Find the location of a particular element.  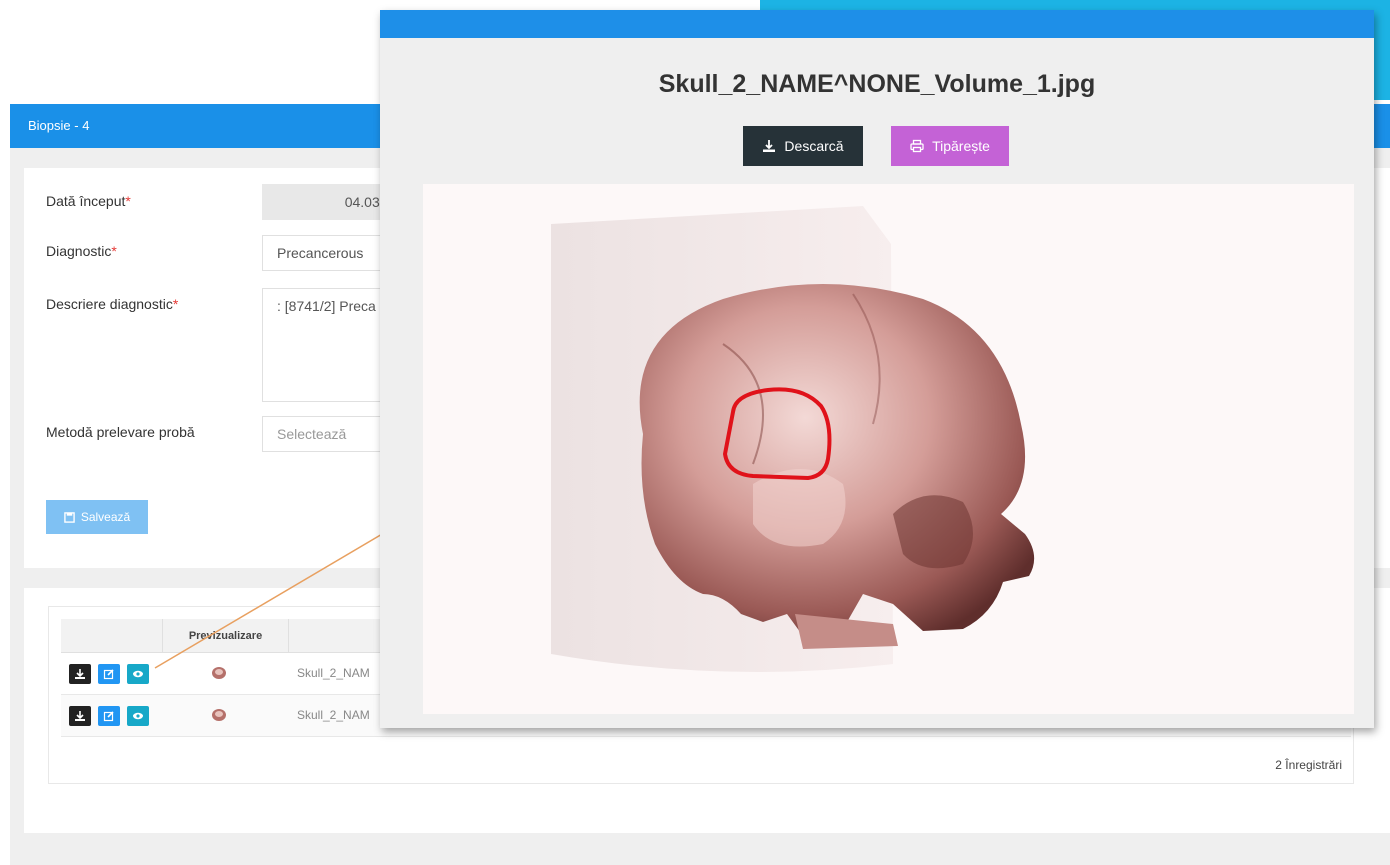

print-button: Tipărește is located at coordinates (950, 146).